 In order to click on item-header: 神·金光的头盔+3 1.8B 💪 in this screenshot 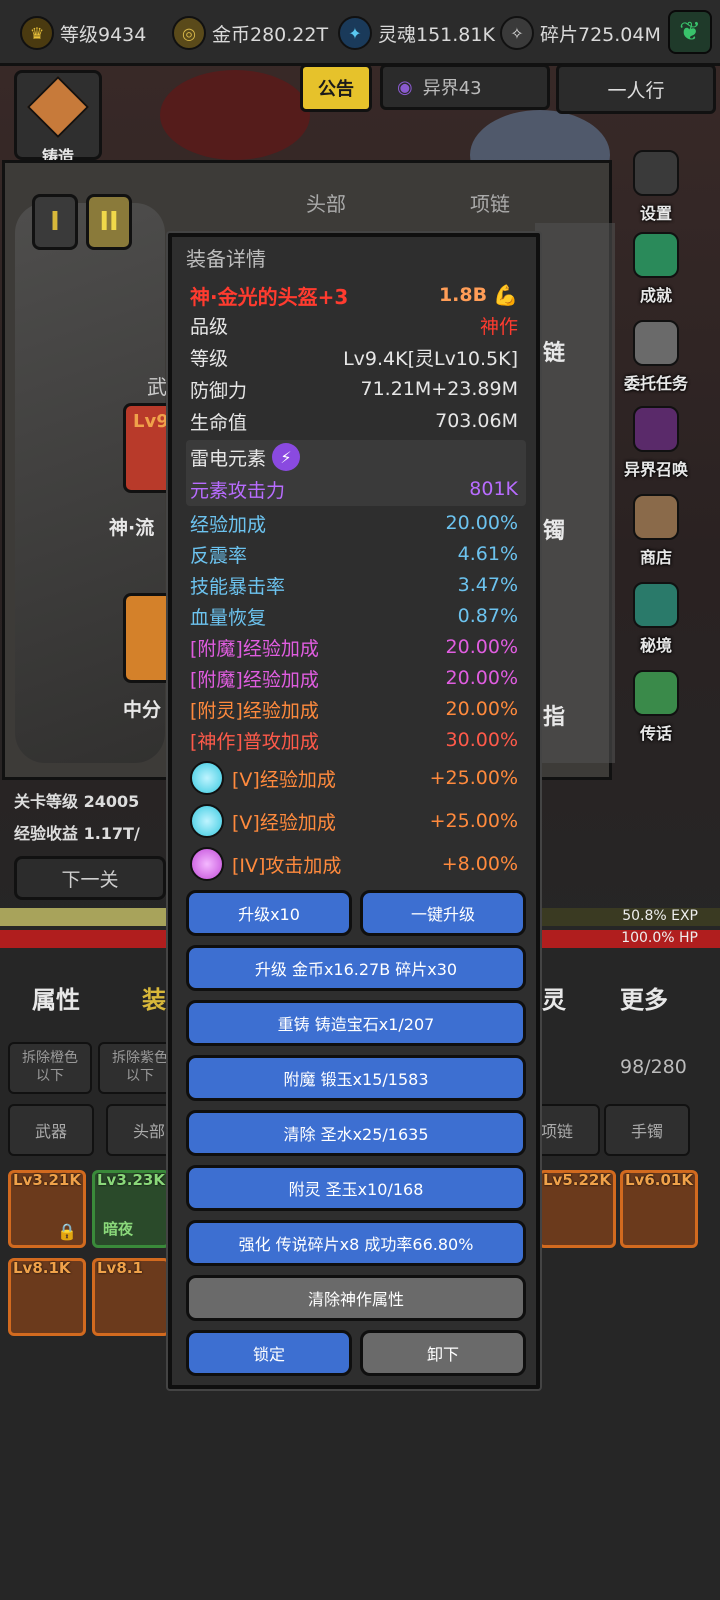, I will do `click(354, 295)`.